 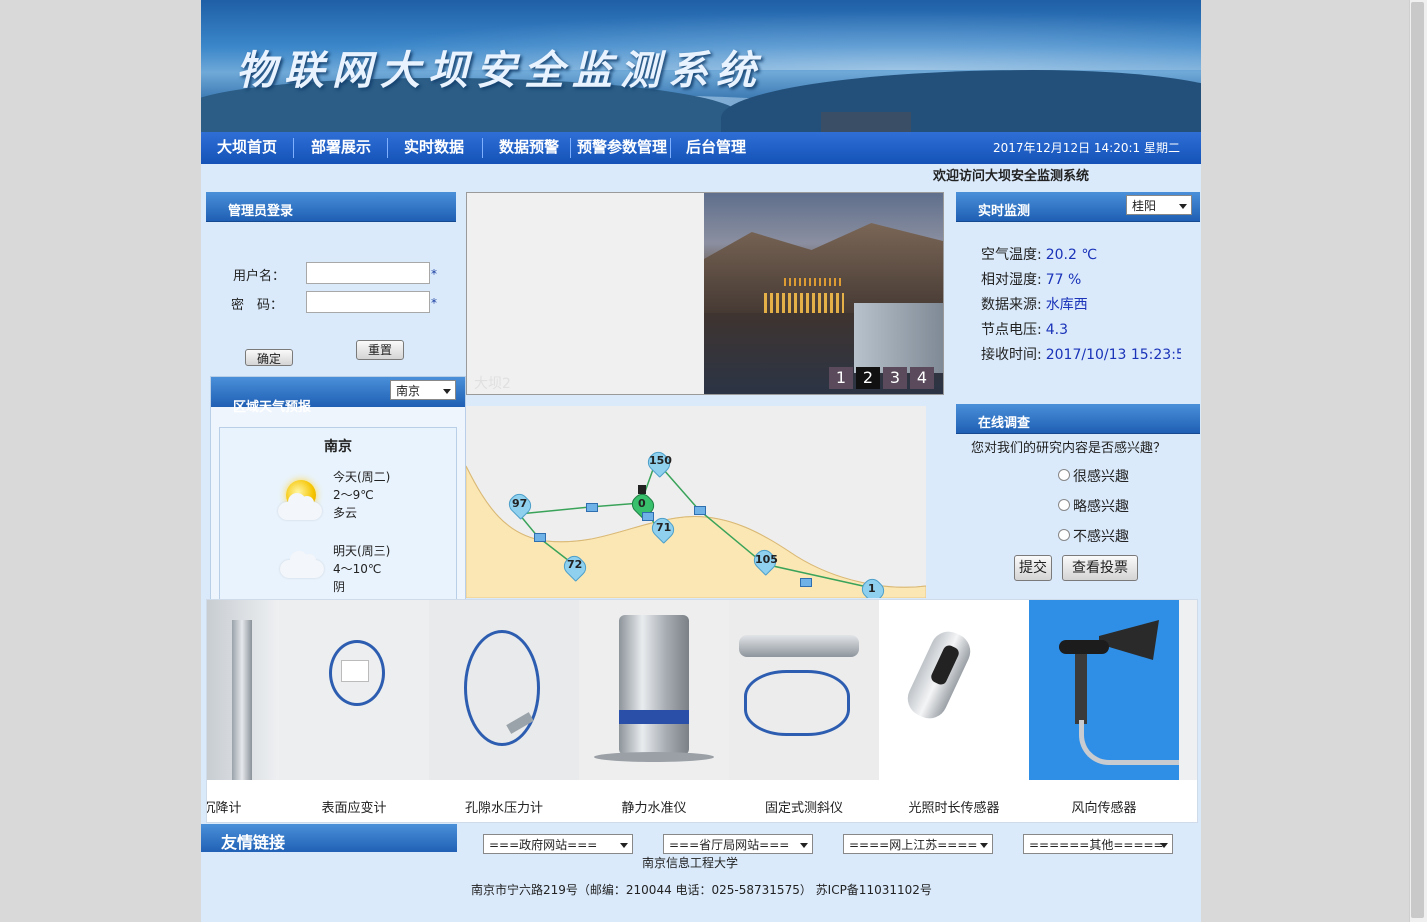 What do you see at coordinates (1081, 355) in the screenshot?
I see `realtime-row: 接收时间: 2017/10/13 15:23:53` at bounding box center [1081, 355].